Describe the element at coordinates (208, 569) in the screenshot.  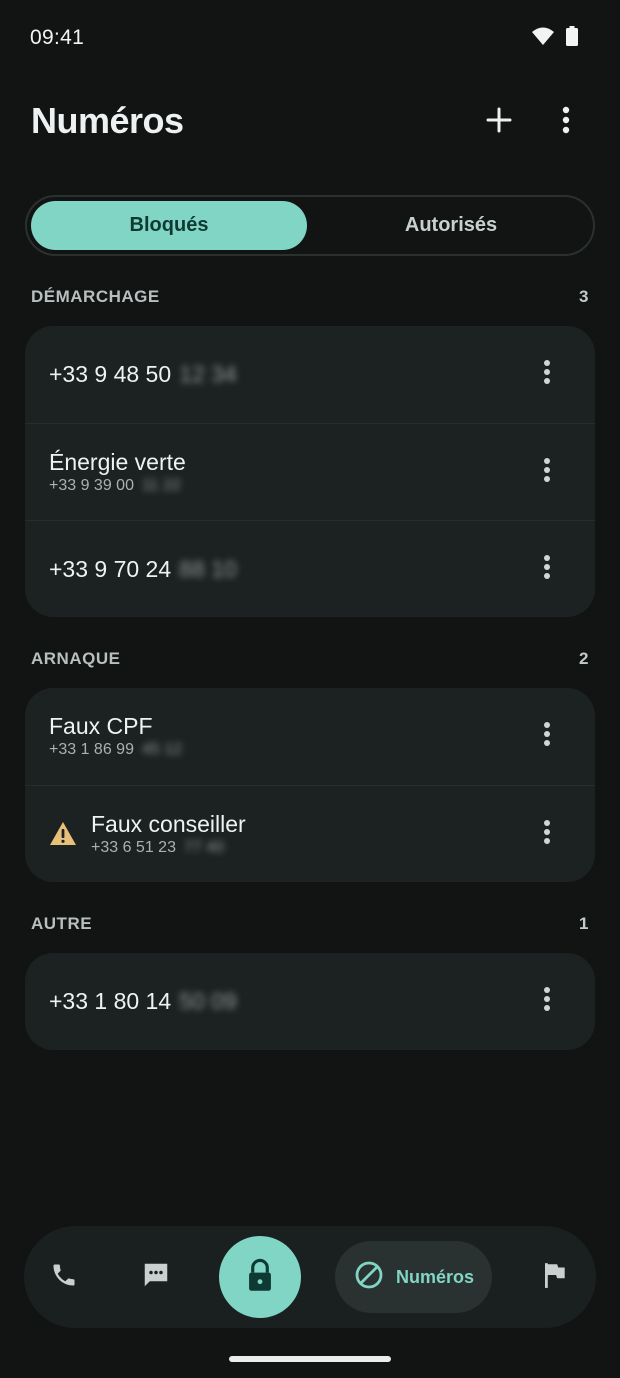
I see `masked-digits: 88 10` at that location.